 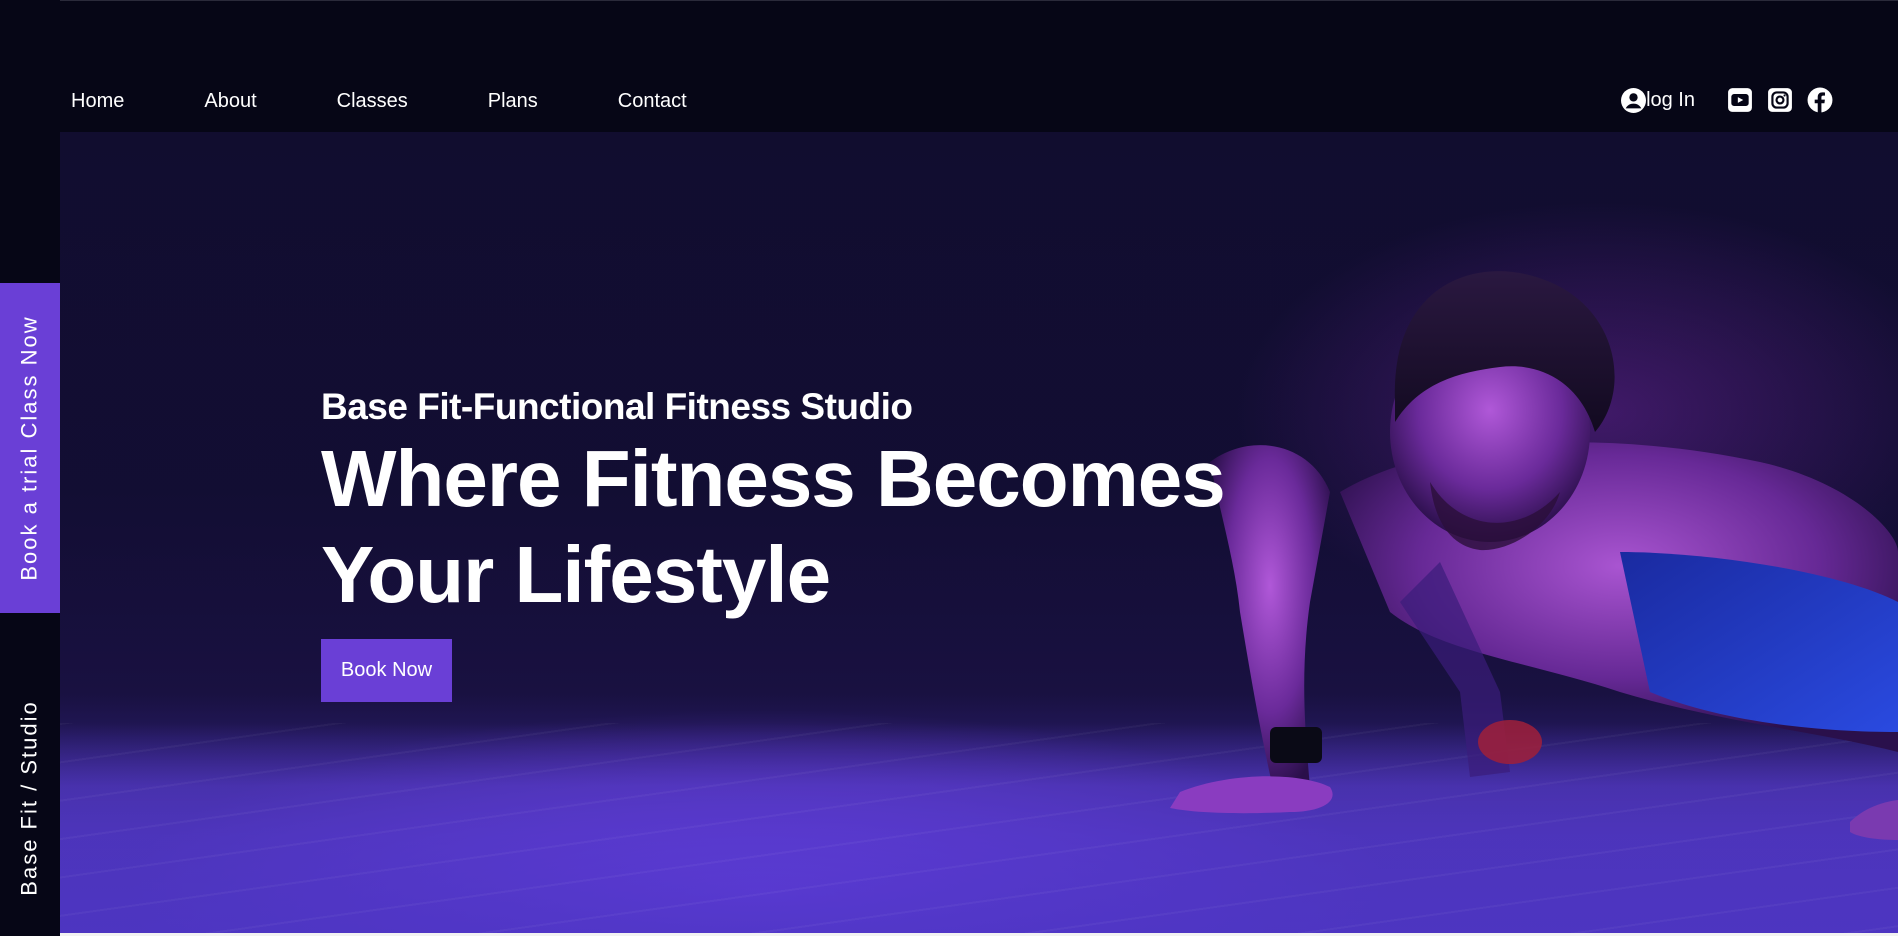 I want to click on hero-headline-line-1: Where Fitness Becomes, so click(x=773, y=478).